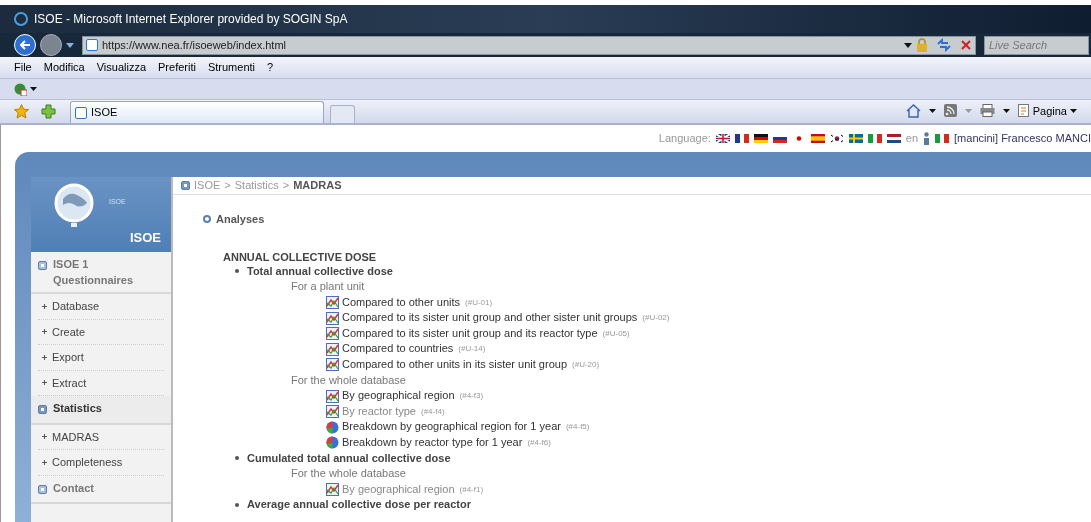 The width and height of the screenshot is (1091, 522). Describe the element at coordinates (101, 332) in the screenshot. I see `sidebar-item: Create` at that location.